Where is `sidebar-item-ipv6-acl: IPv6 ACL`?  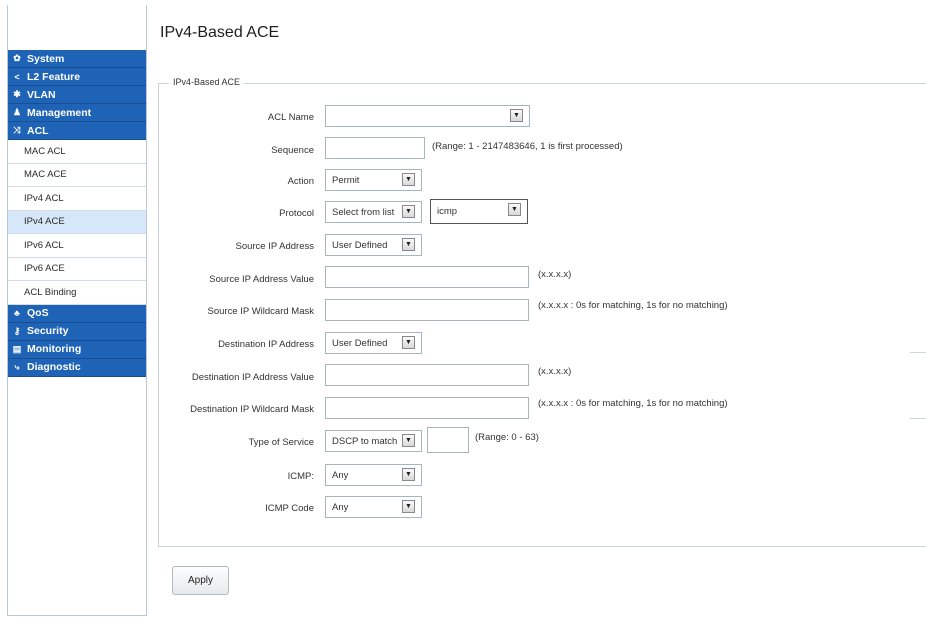
sidebar-item-ipv6-acl: IPv6 ACL is located at coordinates (77, 246).